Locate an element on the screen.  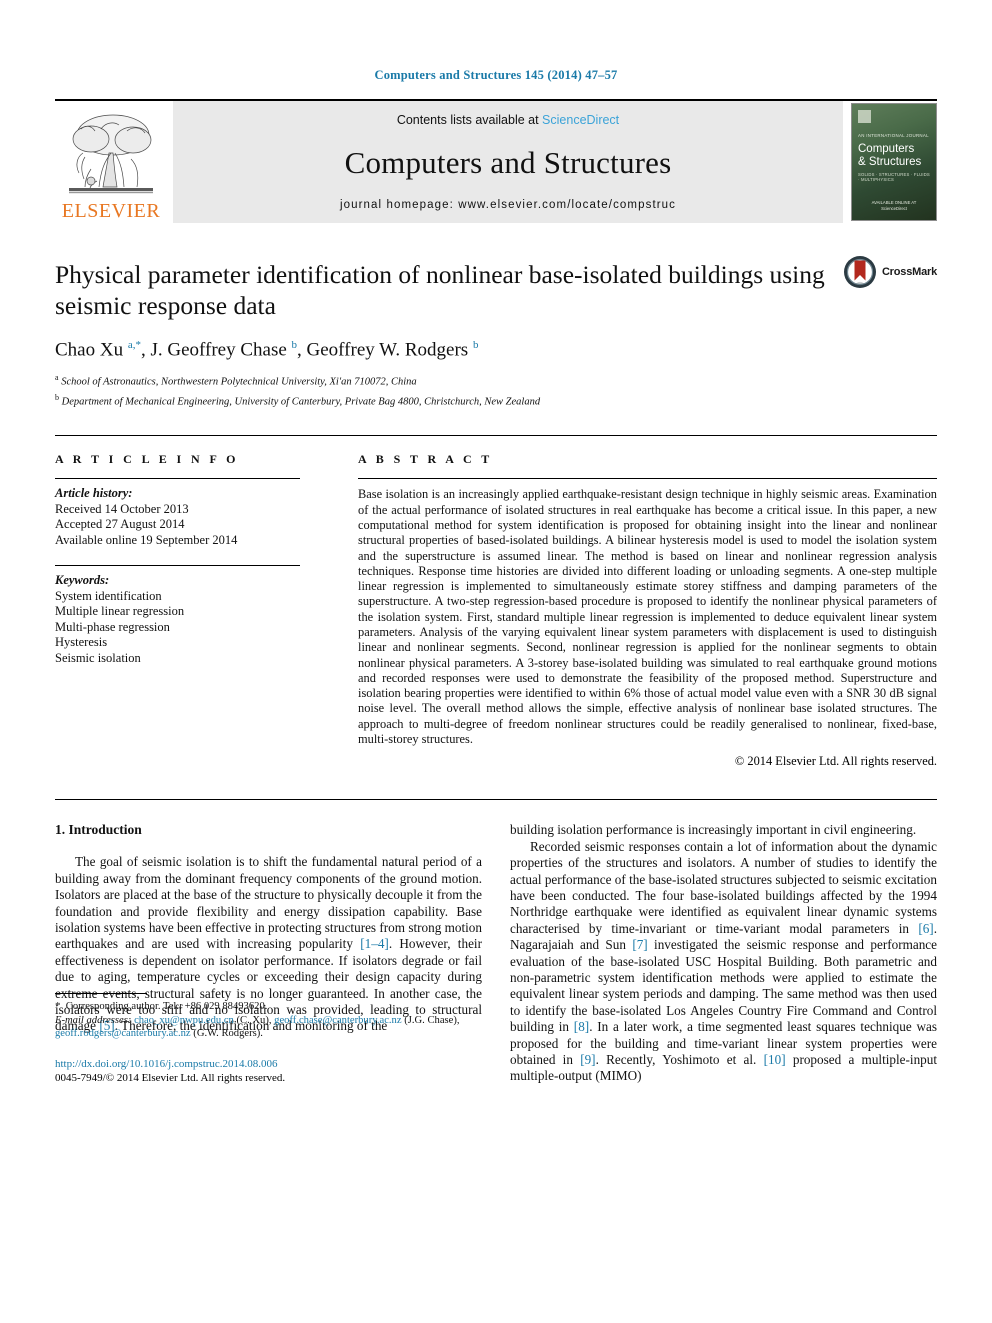
keyword-item: Multi-phase regression is located at coordinates (112, 626).